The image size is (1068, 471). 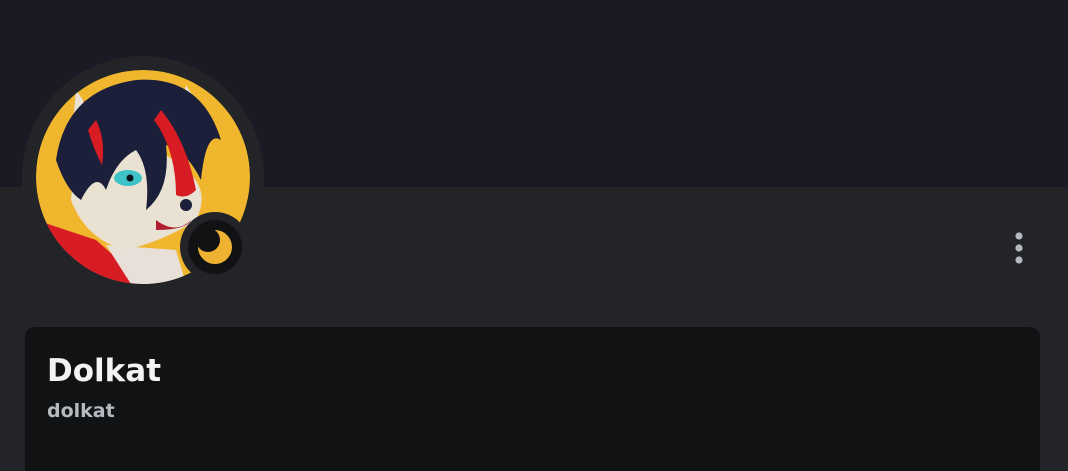 I want to click on crescent-moon-icon, so click(x=214, y=246).